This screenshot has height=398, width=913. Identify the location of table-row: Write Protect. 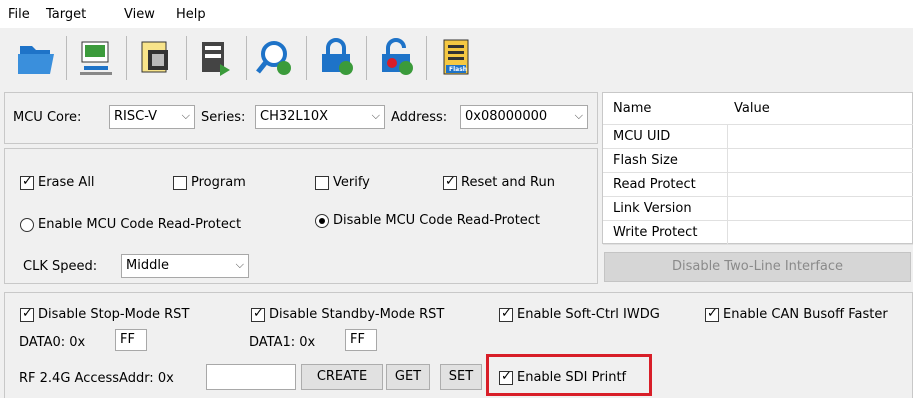
(758, 233).